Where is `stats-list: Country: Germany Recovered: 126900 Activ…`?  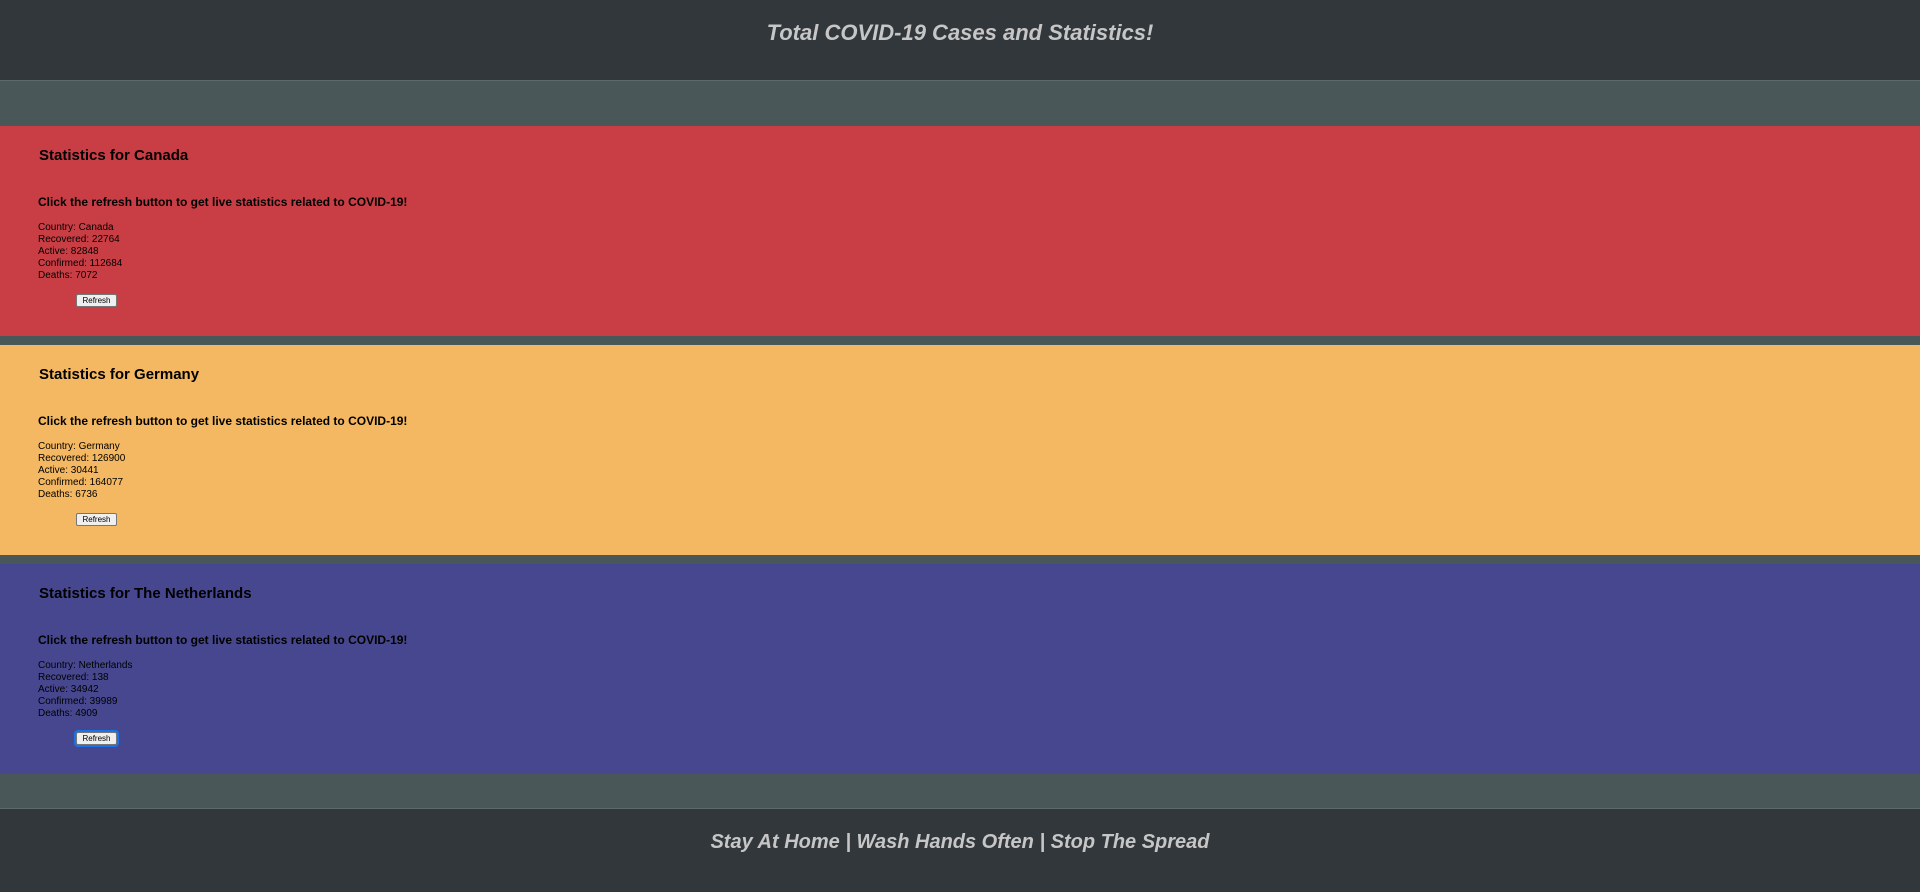
stats-list: Country: Germany Recovered: 126900 Activ… is located at coordinates (81, 471).